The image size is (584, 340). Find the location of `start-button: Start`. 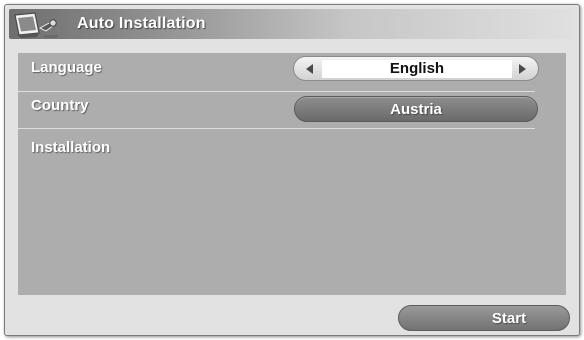

start-button: Start is located at coordinates (484, 318).